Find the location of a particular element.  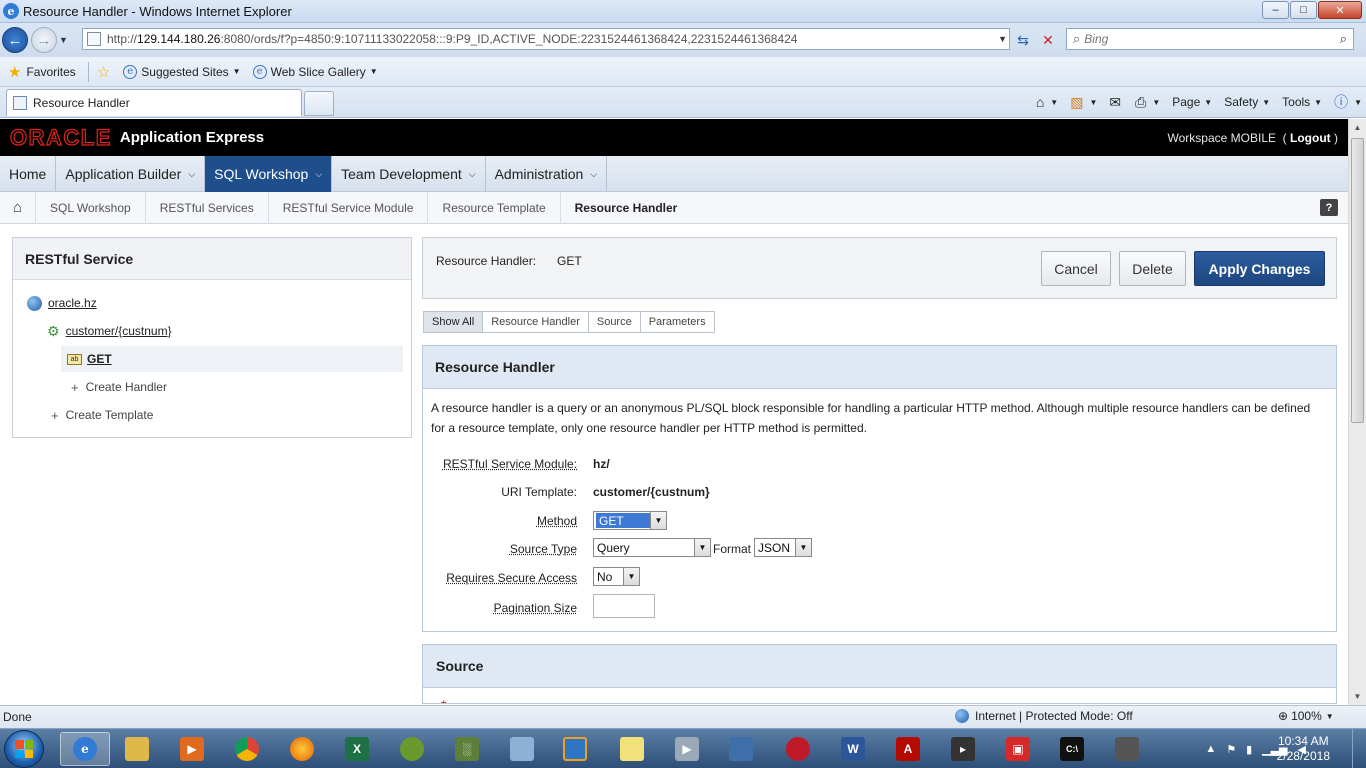

search-input is located at coordinates (1204, 39).